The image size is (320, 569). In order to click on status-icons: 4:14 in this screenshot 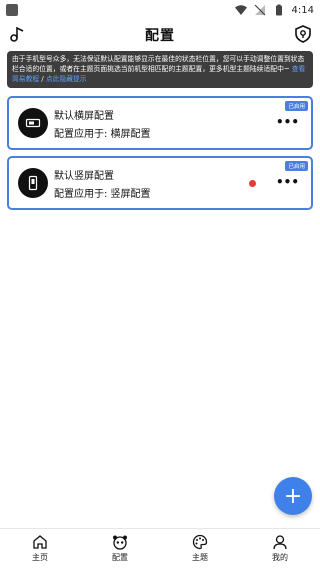, I will do `click(274, 10)`.